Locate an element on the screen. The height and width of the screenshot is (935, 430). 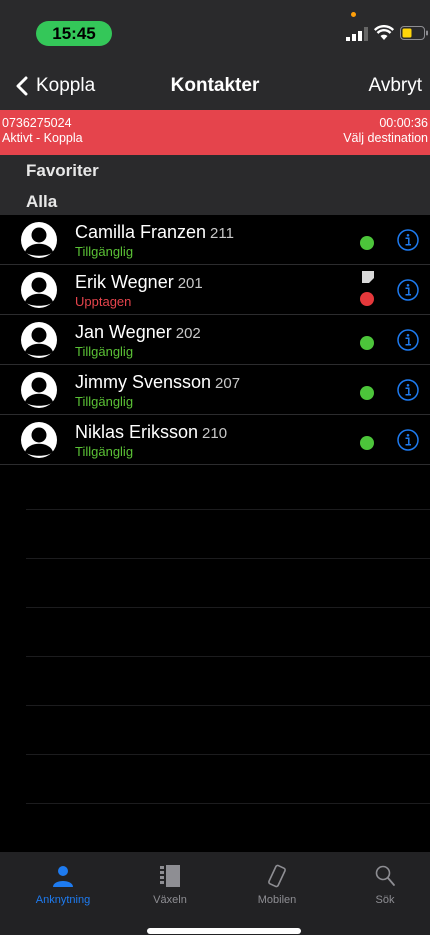
home-indicator is located at coordinates (224, 931).